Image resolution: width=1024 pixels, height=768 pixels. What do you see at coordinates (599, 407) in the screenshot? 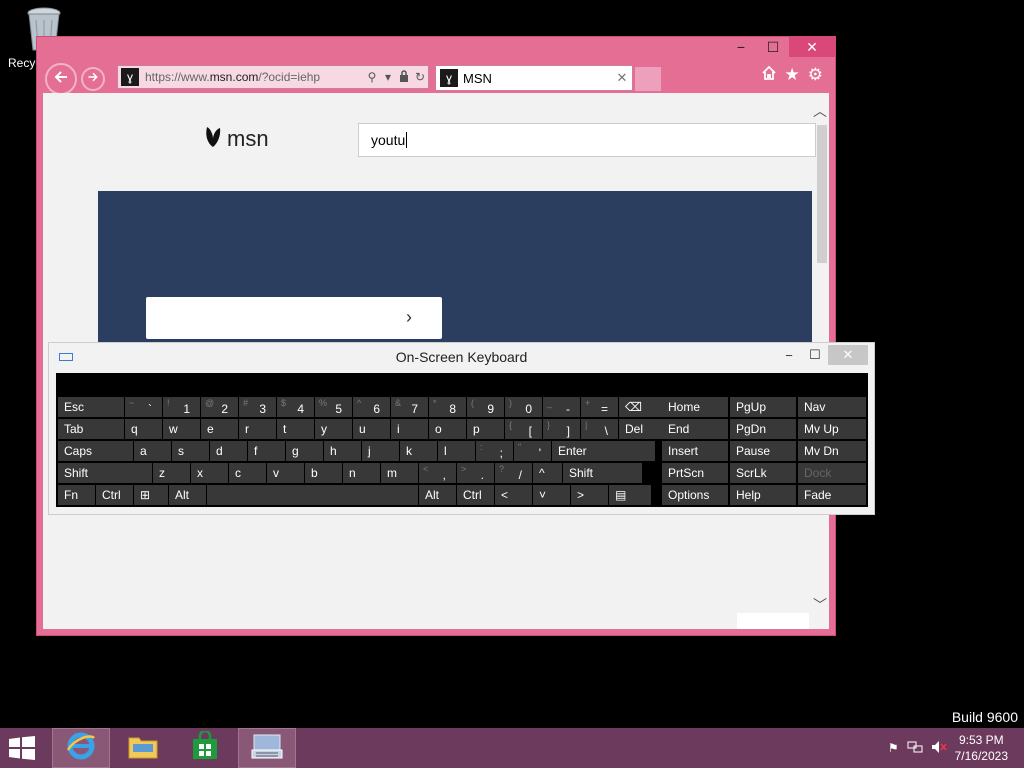
I see `osk-key: + =` at bounding box center [599, 407].